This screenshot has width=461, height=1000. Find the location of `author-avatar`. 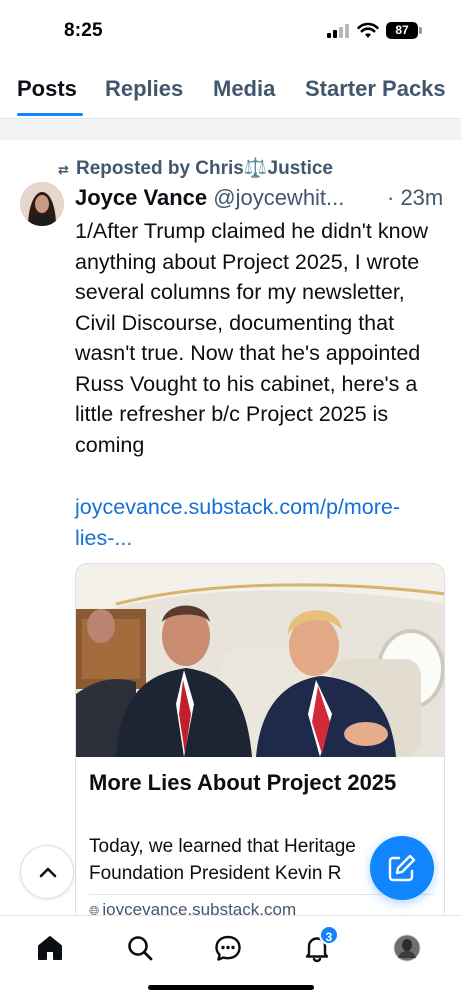

author-avatar is located at coordinates (42, 204).